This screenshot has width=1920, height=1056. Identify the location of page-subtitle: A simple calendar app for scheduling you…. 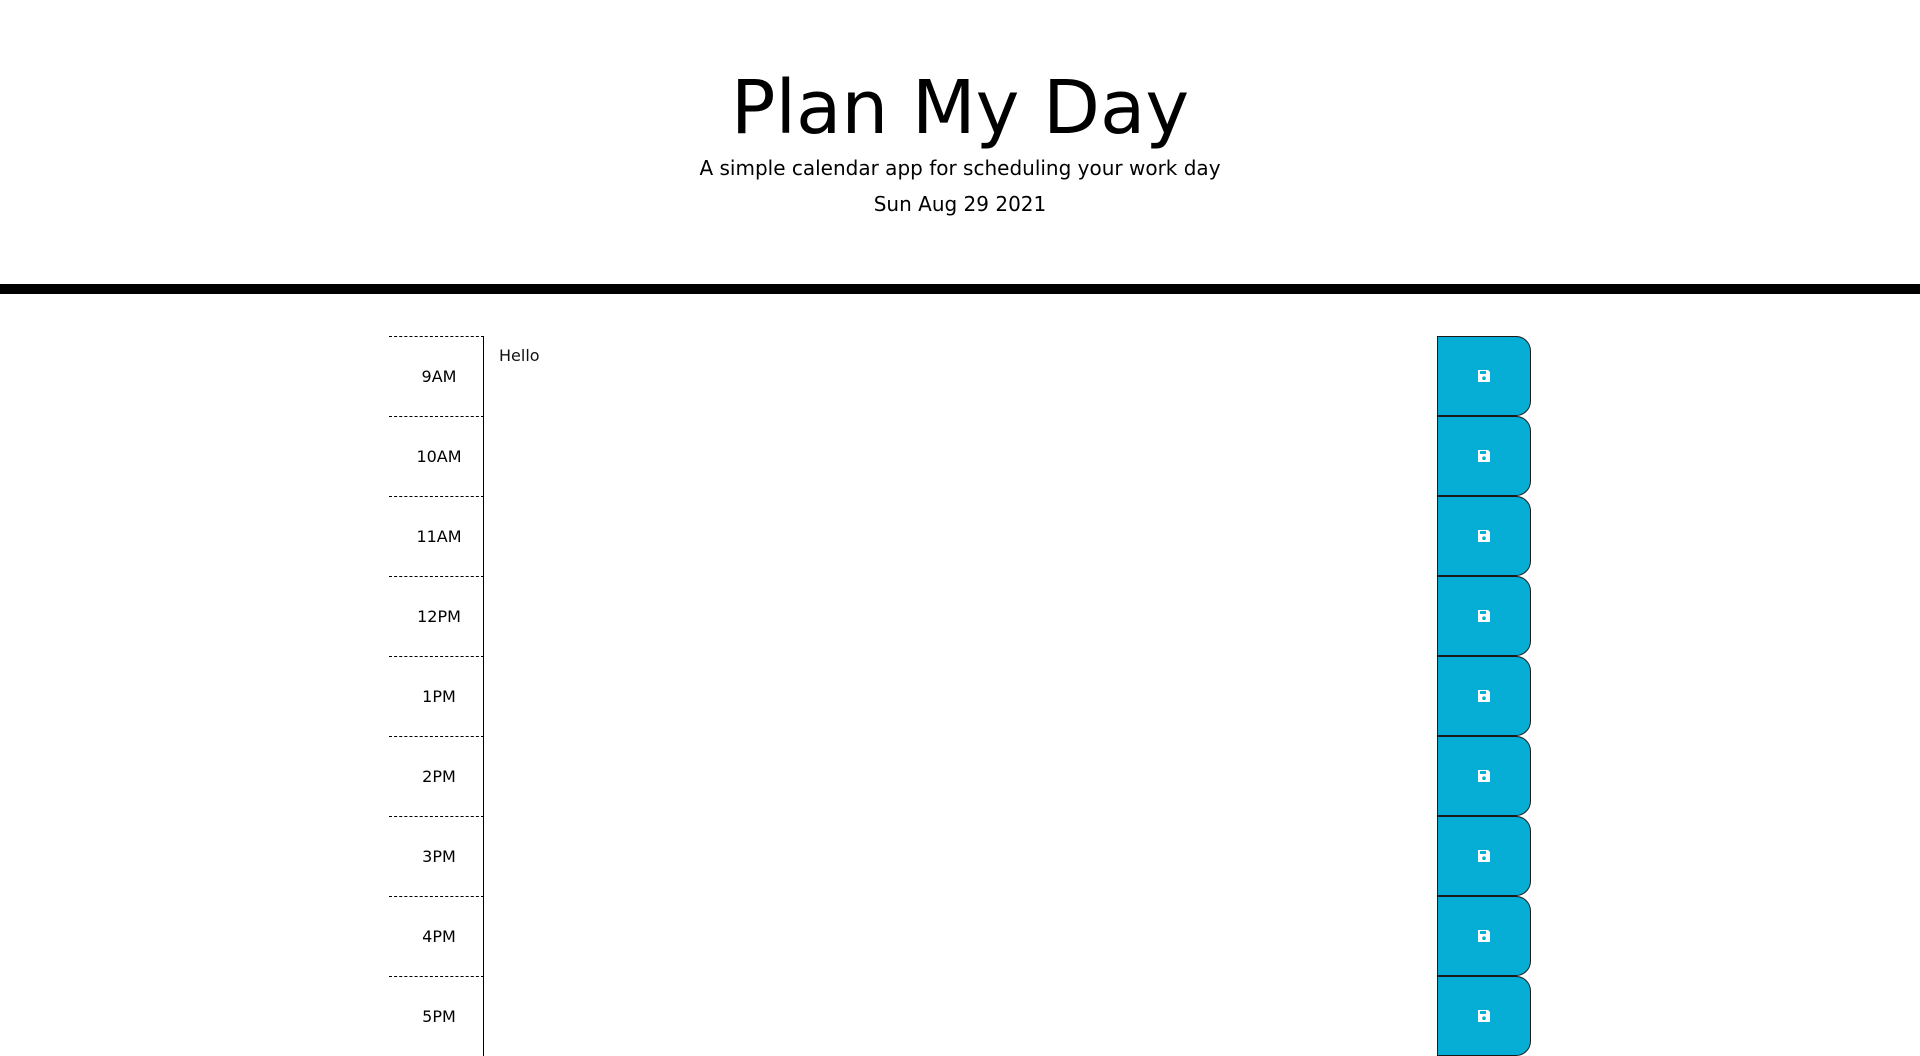
(960, 168).